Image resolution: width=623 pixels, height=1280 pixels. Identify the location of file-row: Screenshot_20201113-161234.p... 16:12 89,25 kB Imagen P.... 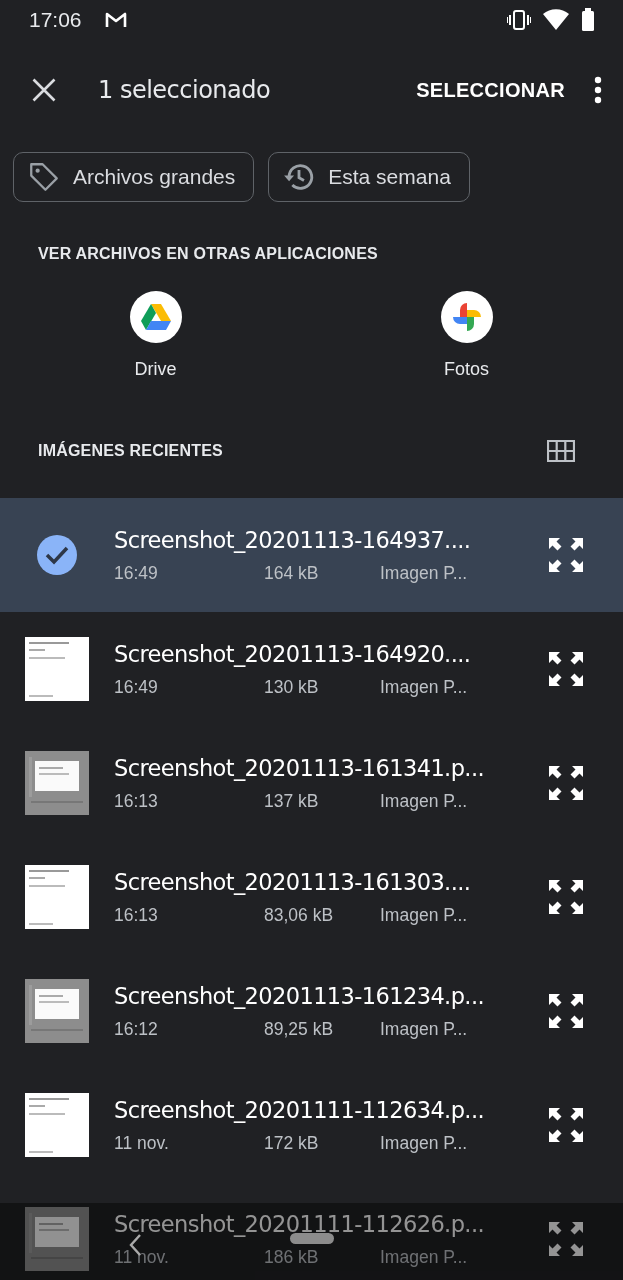
(311, 1011).